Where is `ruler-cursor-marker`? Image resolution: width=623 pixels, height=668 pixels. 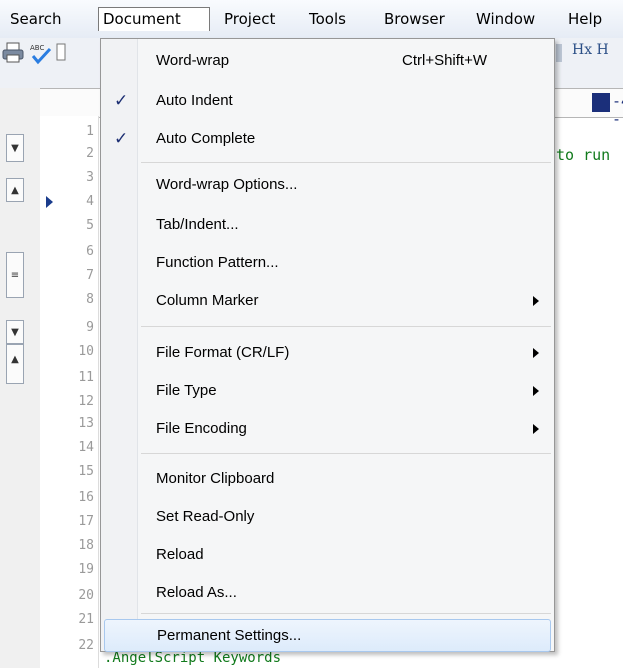
ruler-cursor-marker is located at coordinates (601, 102).